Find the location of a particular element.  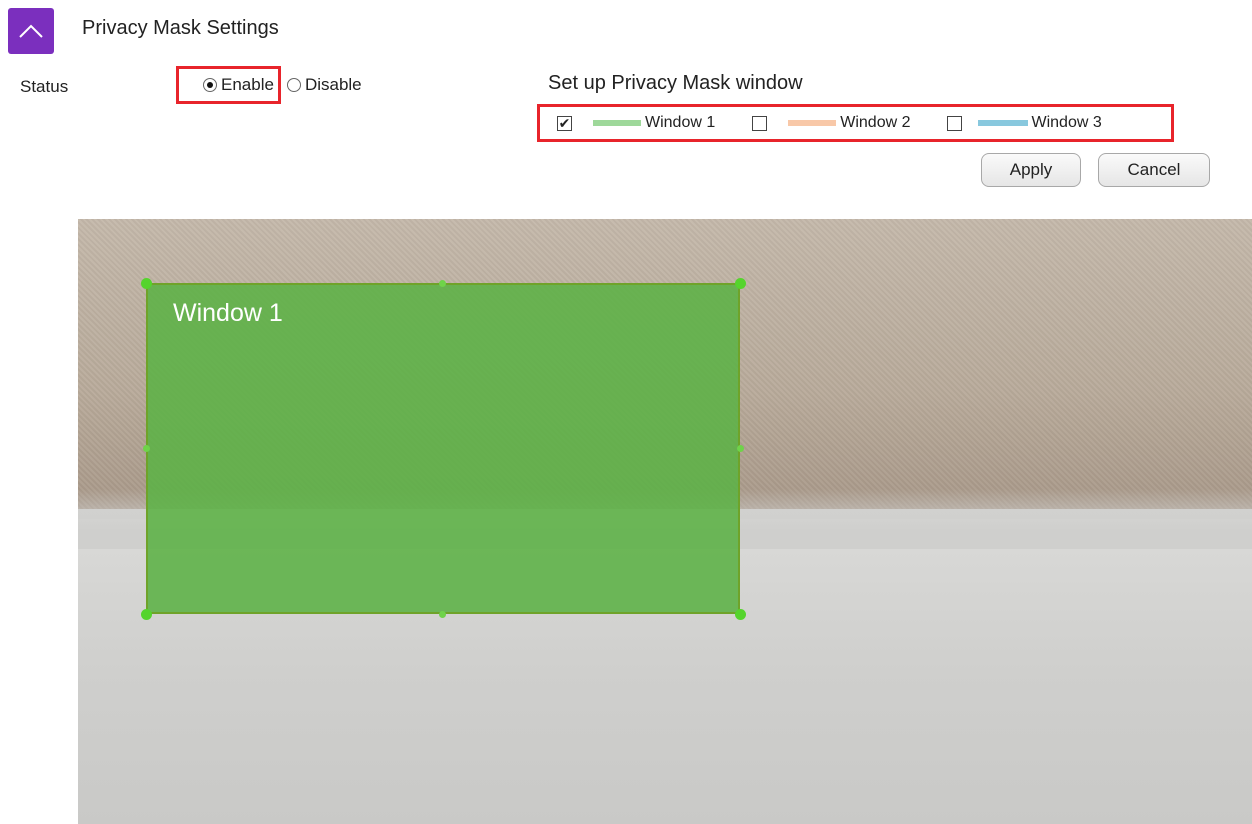

window-2-swatch is located at coordinates (812, 123).